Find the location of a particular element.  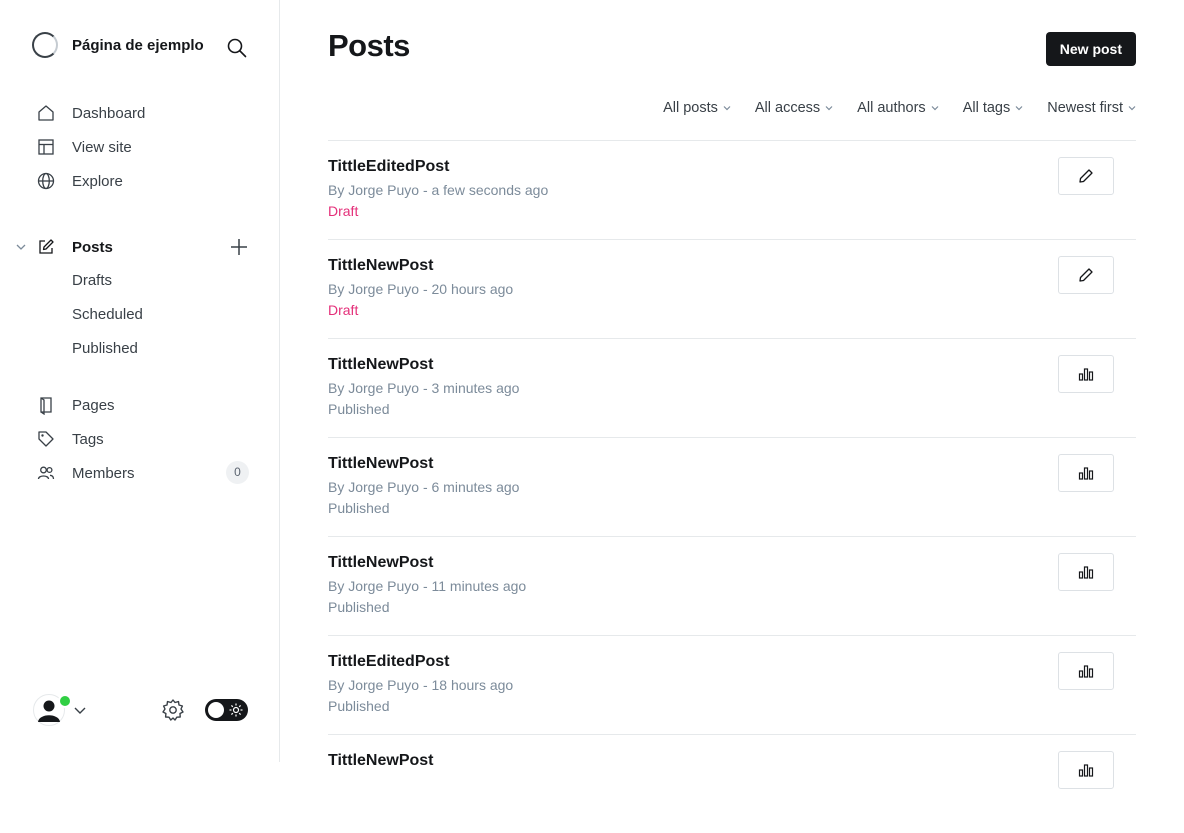

filter-label: All posts is located at coordinates (690, 108).